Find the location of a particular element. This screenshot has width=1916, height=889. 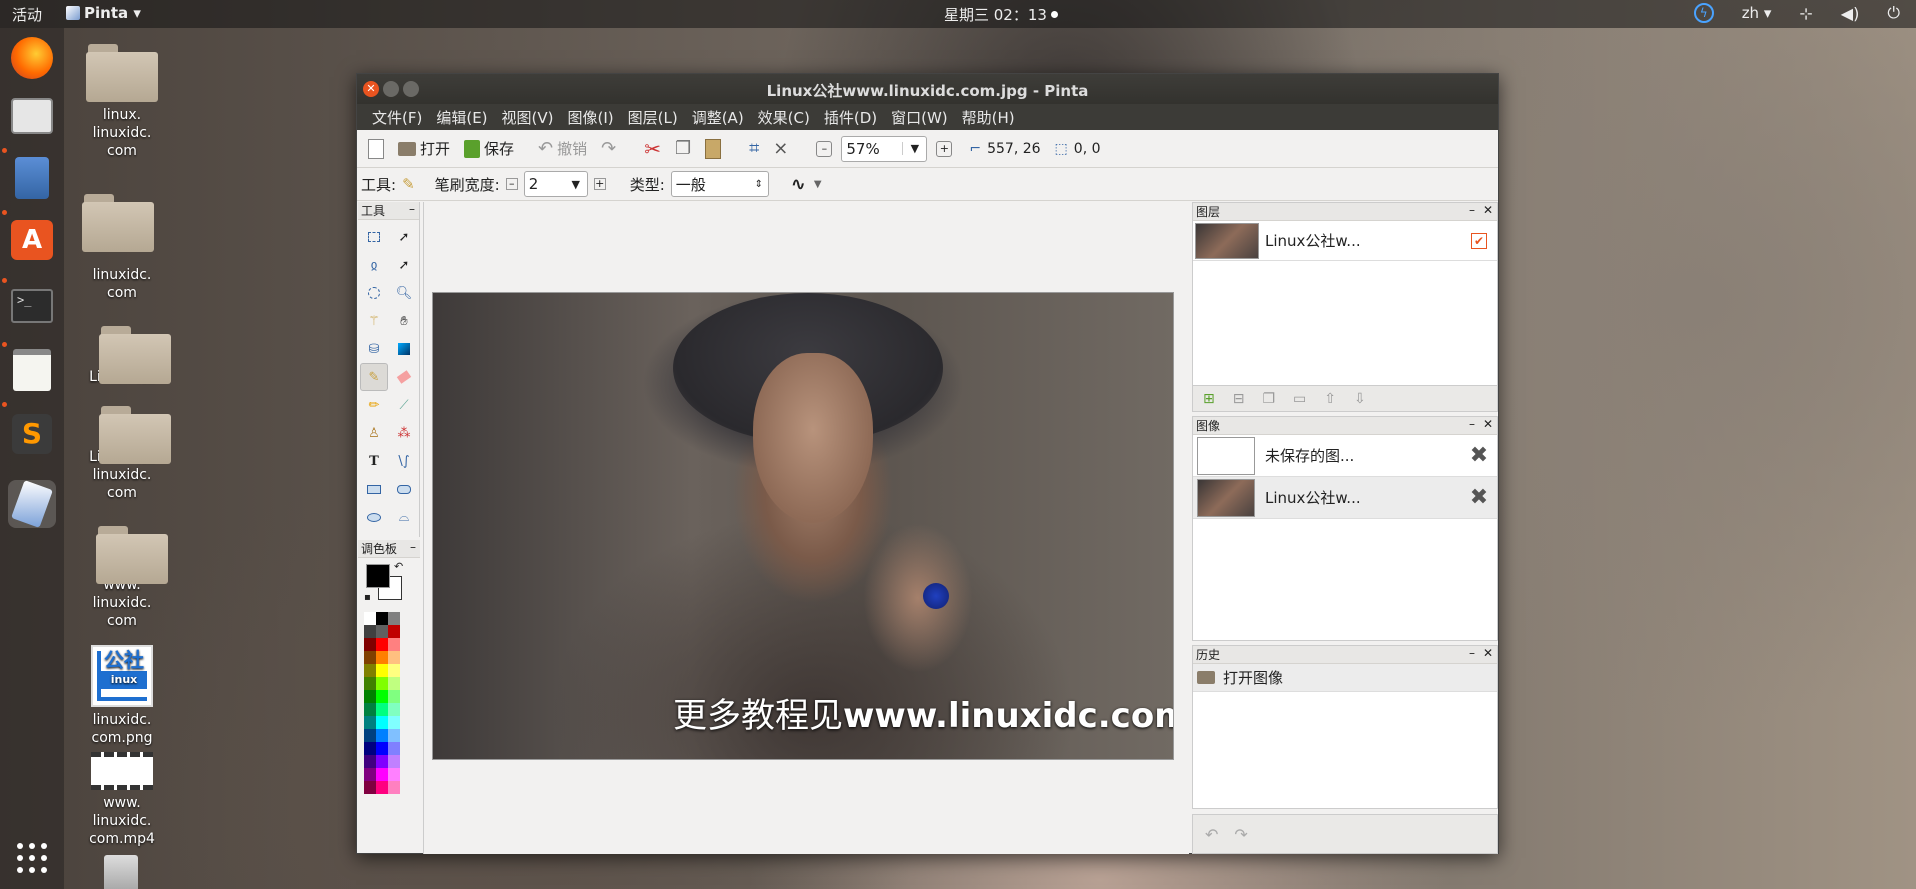

color-picker-tool: ⟋ is located at coordinates (404, 405).